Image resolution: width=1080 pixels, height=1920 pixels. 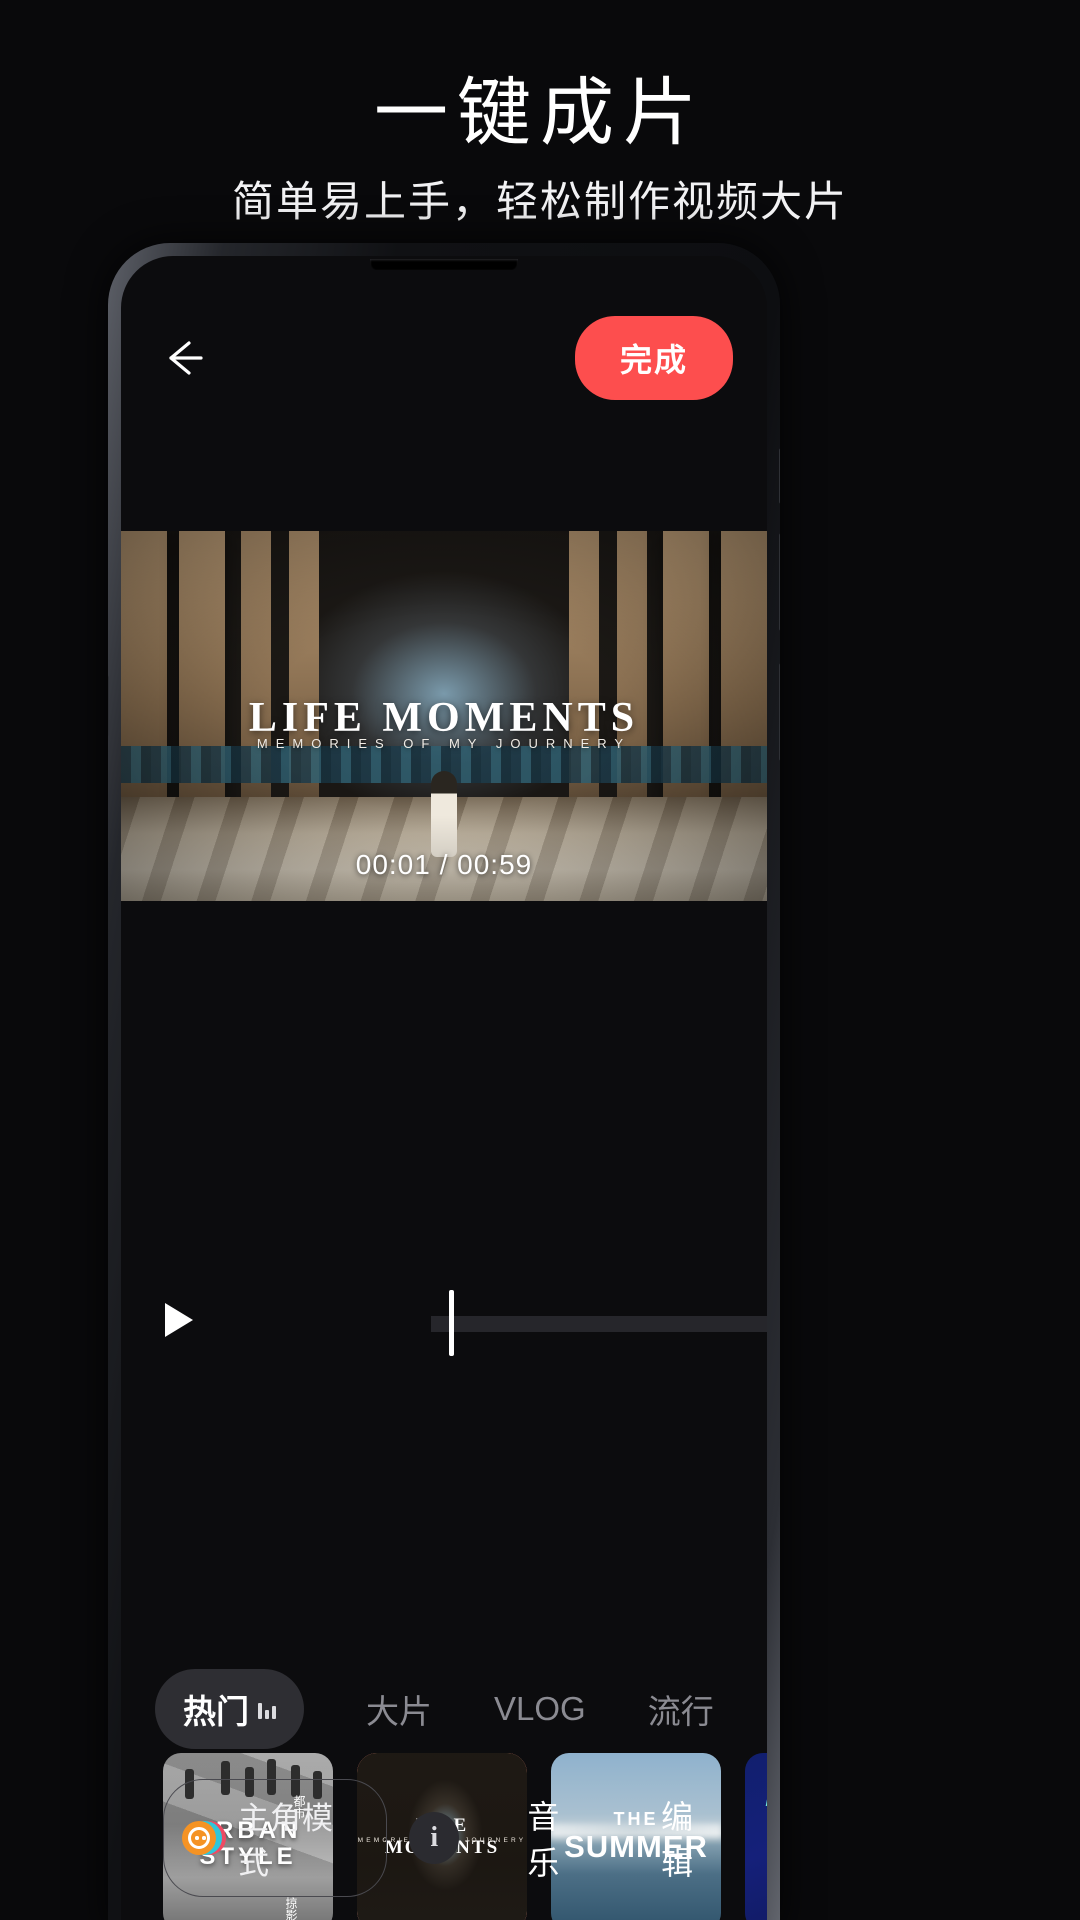 I want to click on timeline-track-area, so click(x=599, y=1320).